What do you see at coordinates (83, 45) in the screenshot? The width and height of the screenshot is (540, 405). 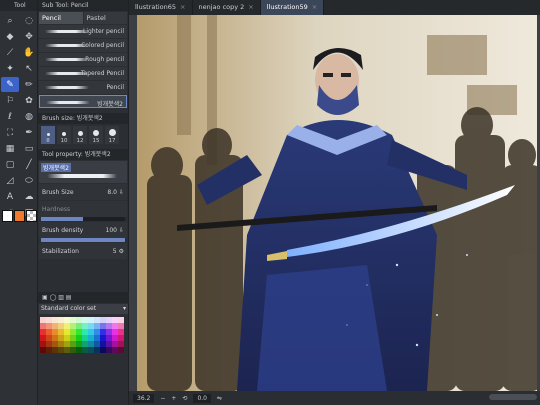 I see `brush-item: Colored pencil` at bounding box center [83, 45].